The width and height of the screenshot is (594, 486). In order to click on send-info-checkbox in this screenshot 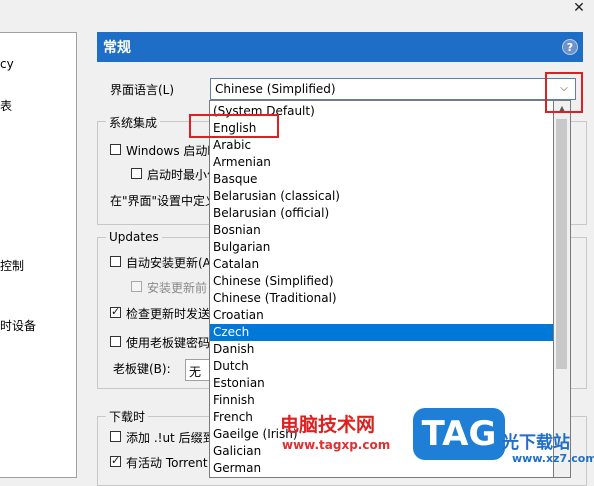, I will do `click(115, 311)`.